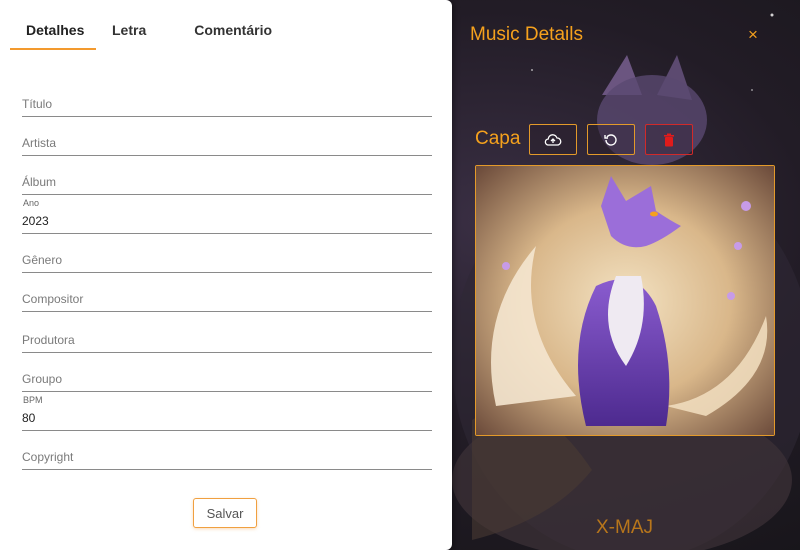  I want to click on reset-cover-button, so click(611, 139).